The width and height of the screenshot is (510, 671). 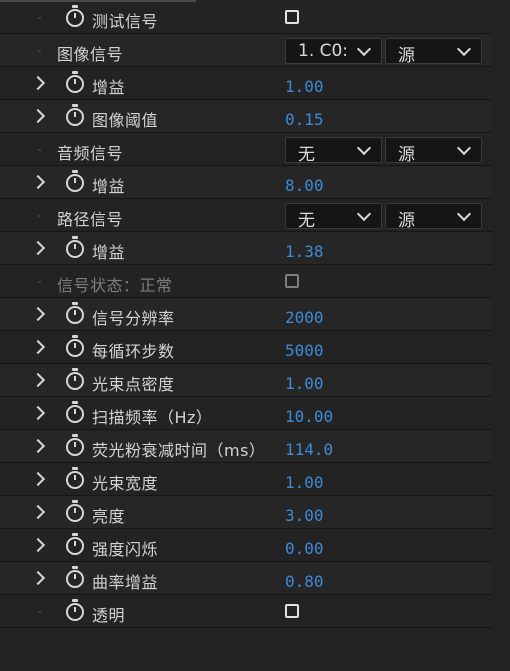 I want to click on row-path-signal: 路径信号 无 源, so click(x=246, y=216).